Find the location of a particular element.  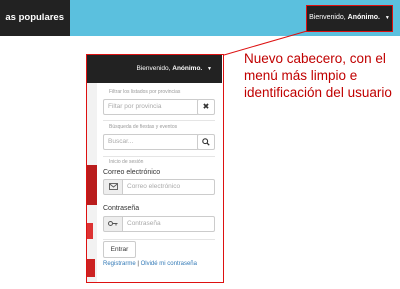

dropdown-header: Bienvenido, Anónimo. ▼ is located at coordinates (154, 69).